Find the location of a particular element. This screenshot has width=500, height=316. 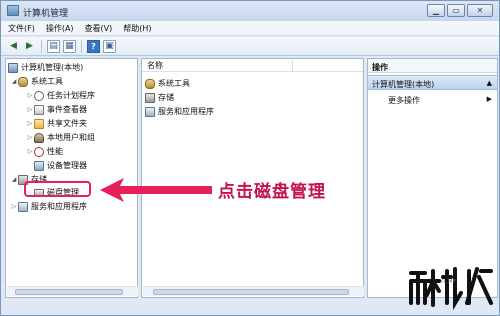

tree-item-performance: ▷ 性能 is located at coordinates (44, 151).